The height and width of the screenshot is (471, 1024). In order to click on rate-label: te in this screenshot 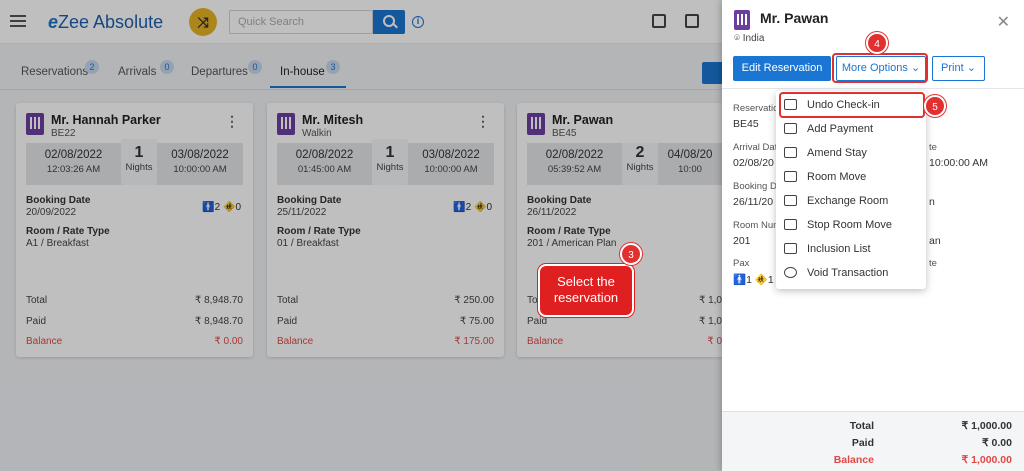, I will do `click(933, 263)`.